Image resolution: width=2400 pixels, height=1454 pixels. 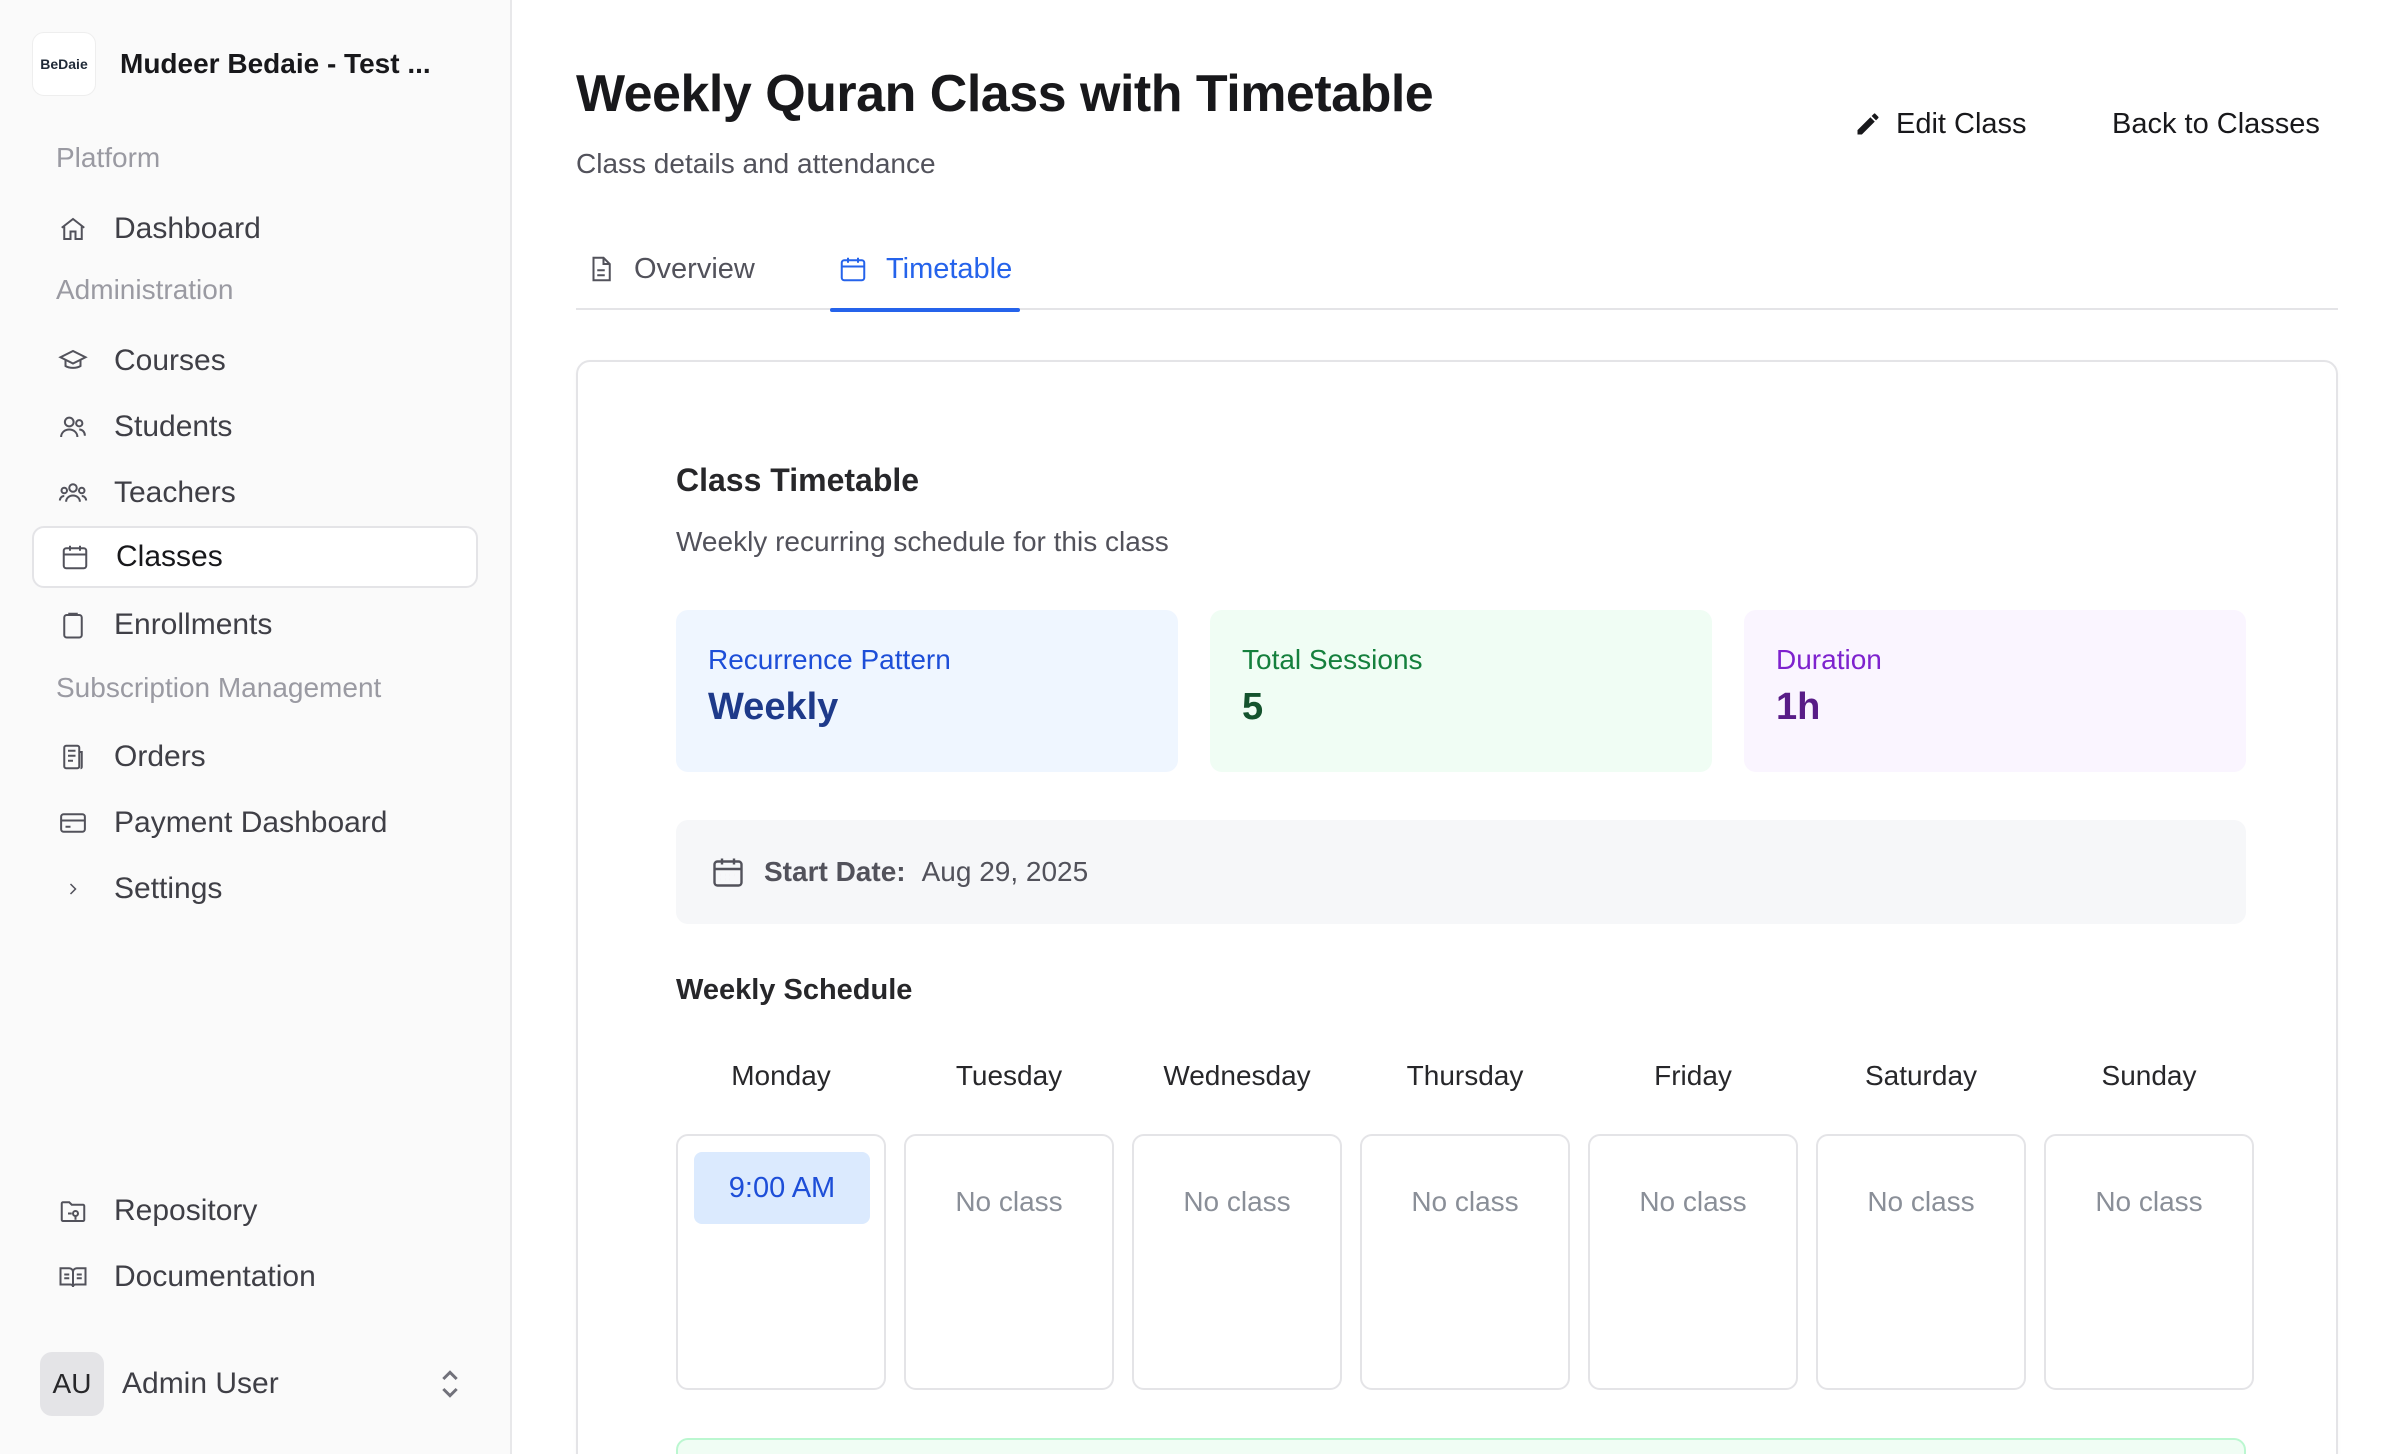 What do you see at coordinates (187, 228) in the screenshot?
I see `sidebar-item-label: Dashboard` at bounding box center [187, 228].